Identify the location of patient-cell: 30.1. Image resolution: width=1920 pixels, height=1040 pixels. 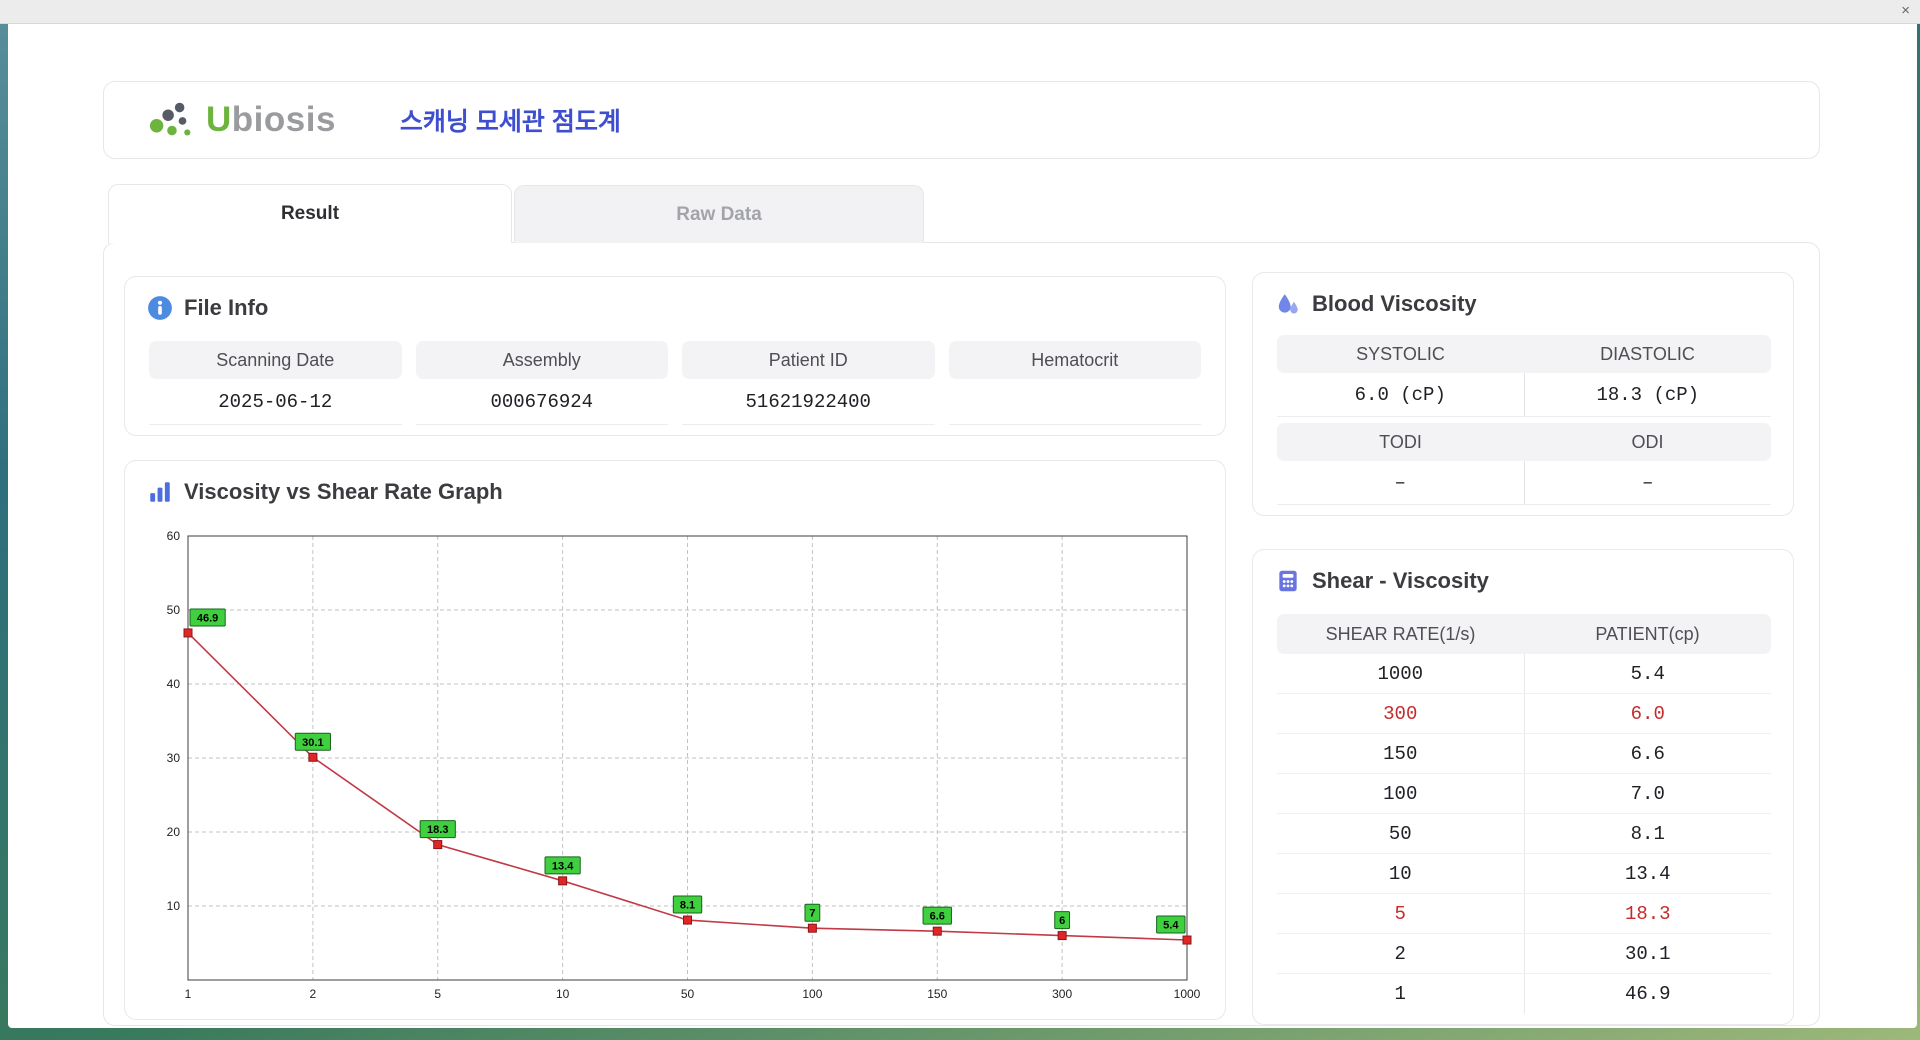
(1647, 953).